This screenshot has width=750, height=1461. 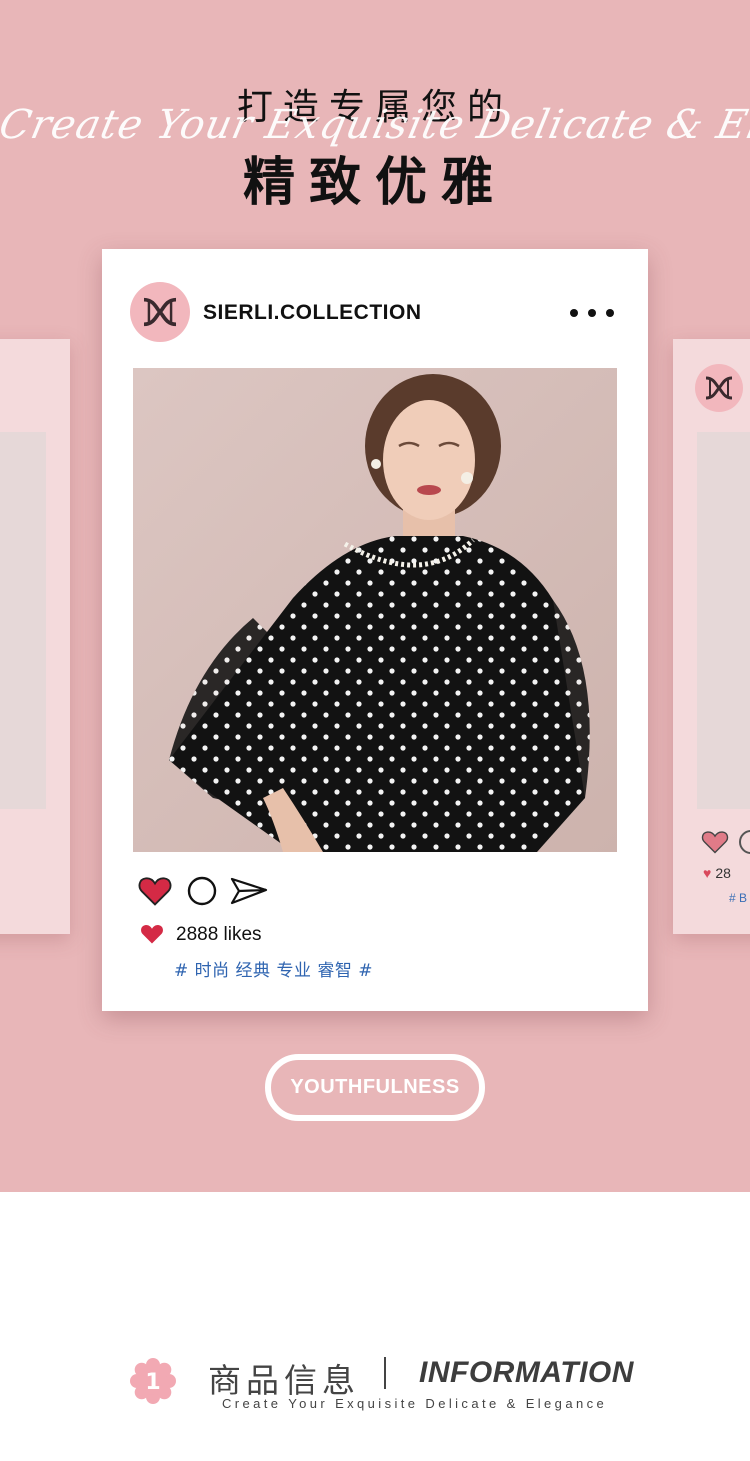 I want to click on side-card-left-photo, so click(x=23, y=620).